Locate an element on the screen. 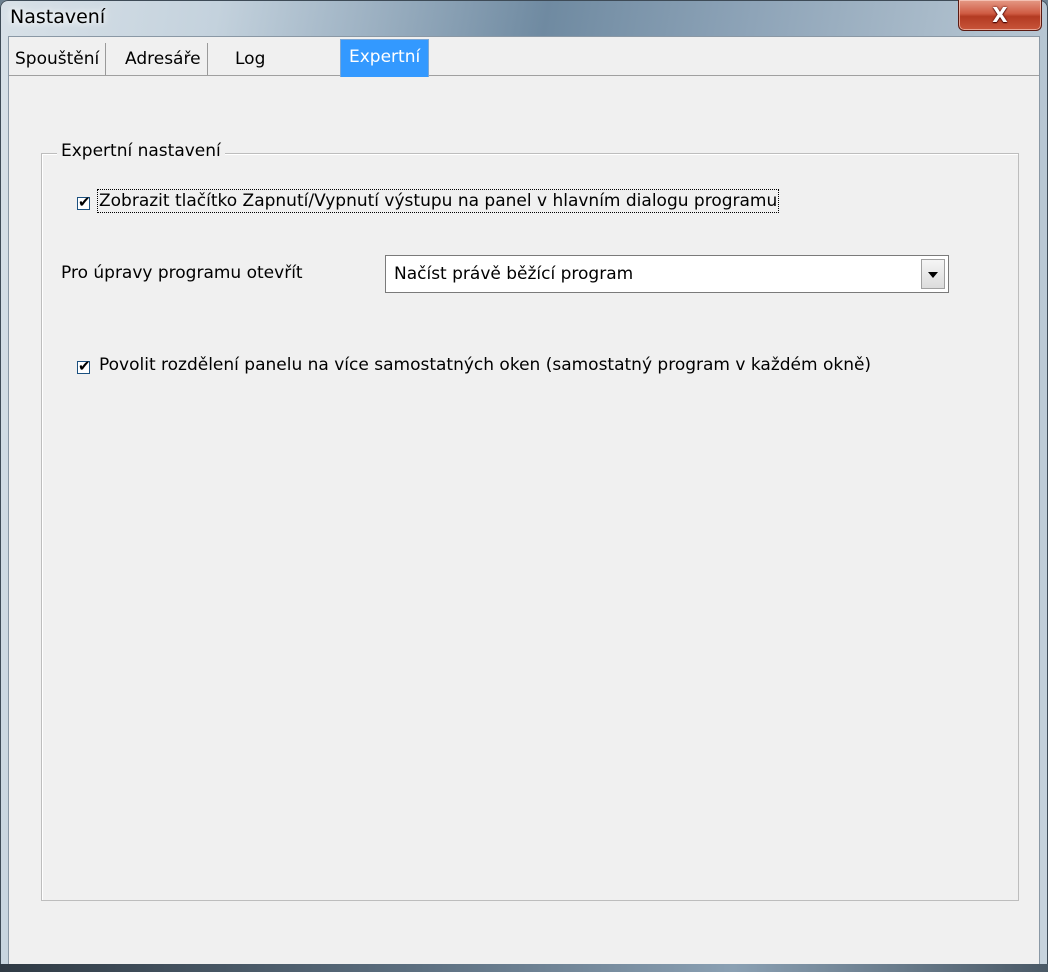 The width and height of the screenshot is (1048, 972). close-icon: X is located at coordinates (1000, 15).